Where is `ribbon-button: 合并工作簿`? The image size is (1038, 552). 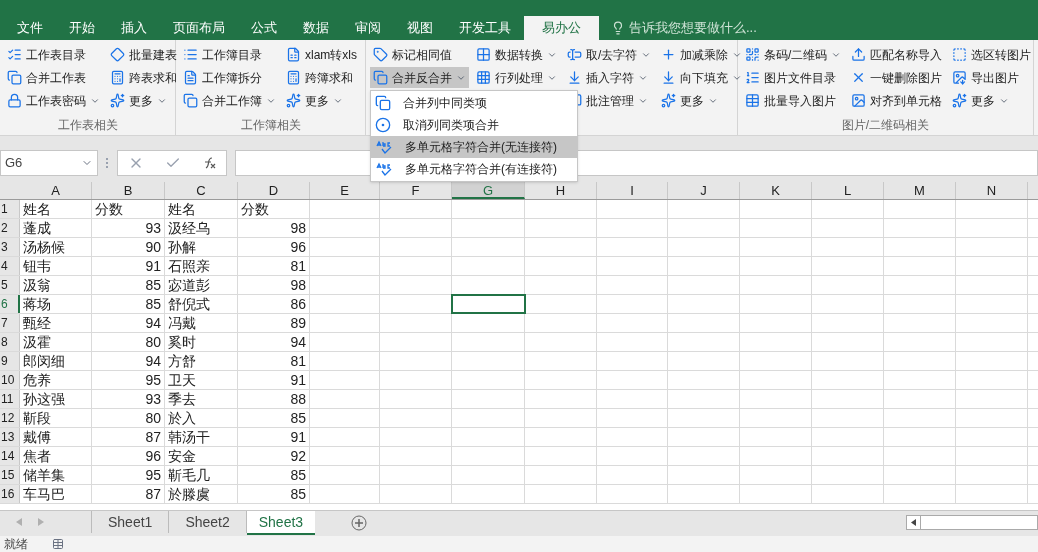 ribbon-button: 合并工作簿 is located at coordinates (229, 100).